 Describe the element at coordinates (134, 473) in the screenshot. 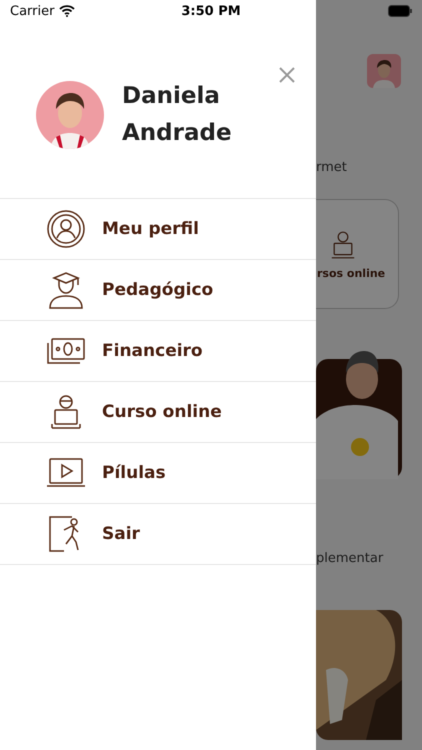

I see `menu-item: Pílulas` at that location.